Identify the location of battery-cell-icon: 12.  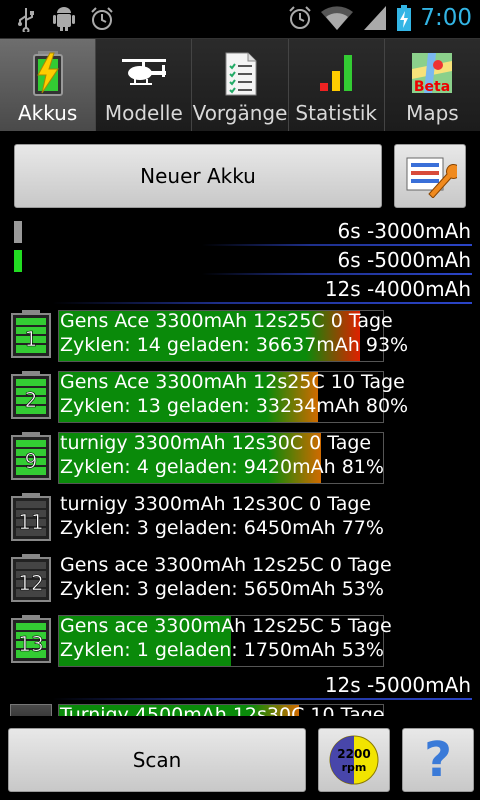
(31, 578).